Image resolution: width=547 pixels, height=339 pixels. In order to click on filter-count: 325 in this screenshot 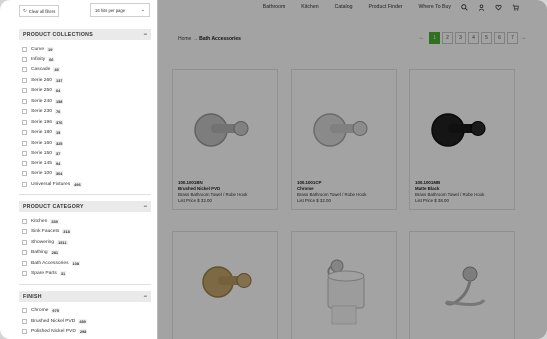, I will do `click(59, 143)`.